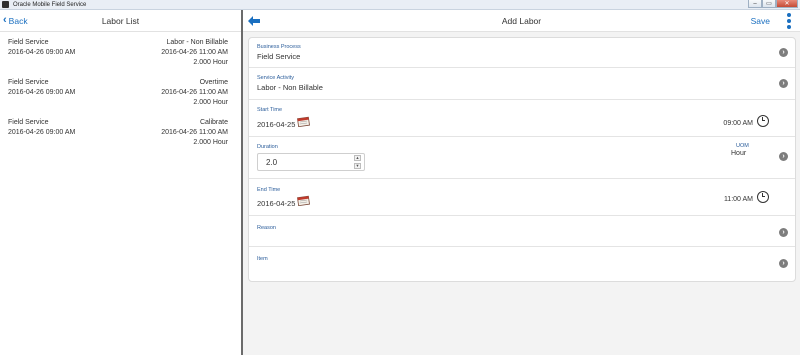 This screenshot has height=355, width=800. I want to click on service-activity-value: Labor - Non Billable, so click(290, 87).